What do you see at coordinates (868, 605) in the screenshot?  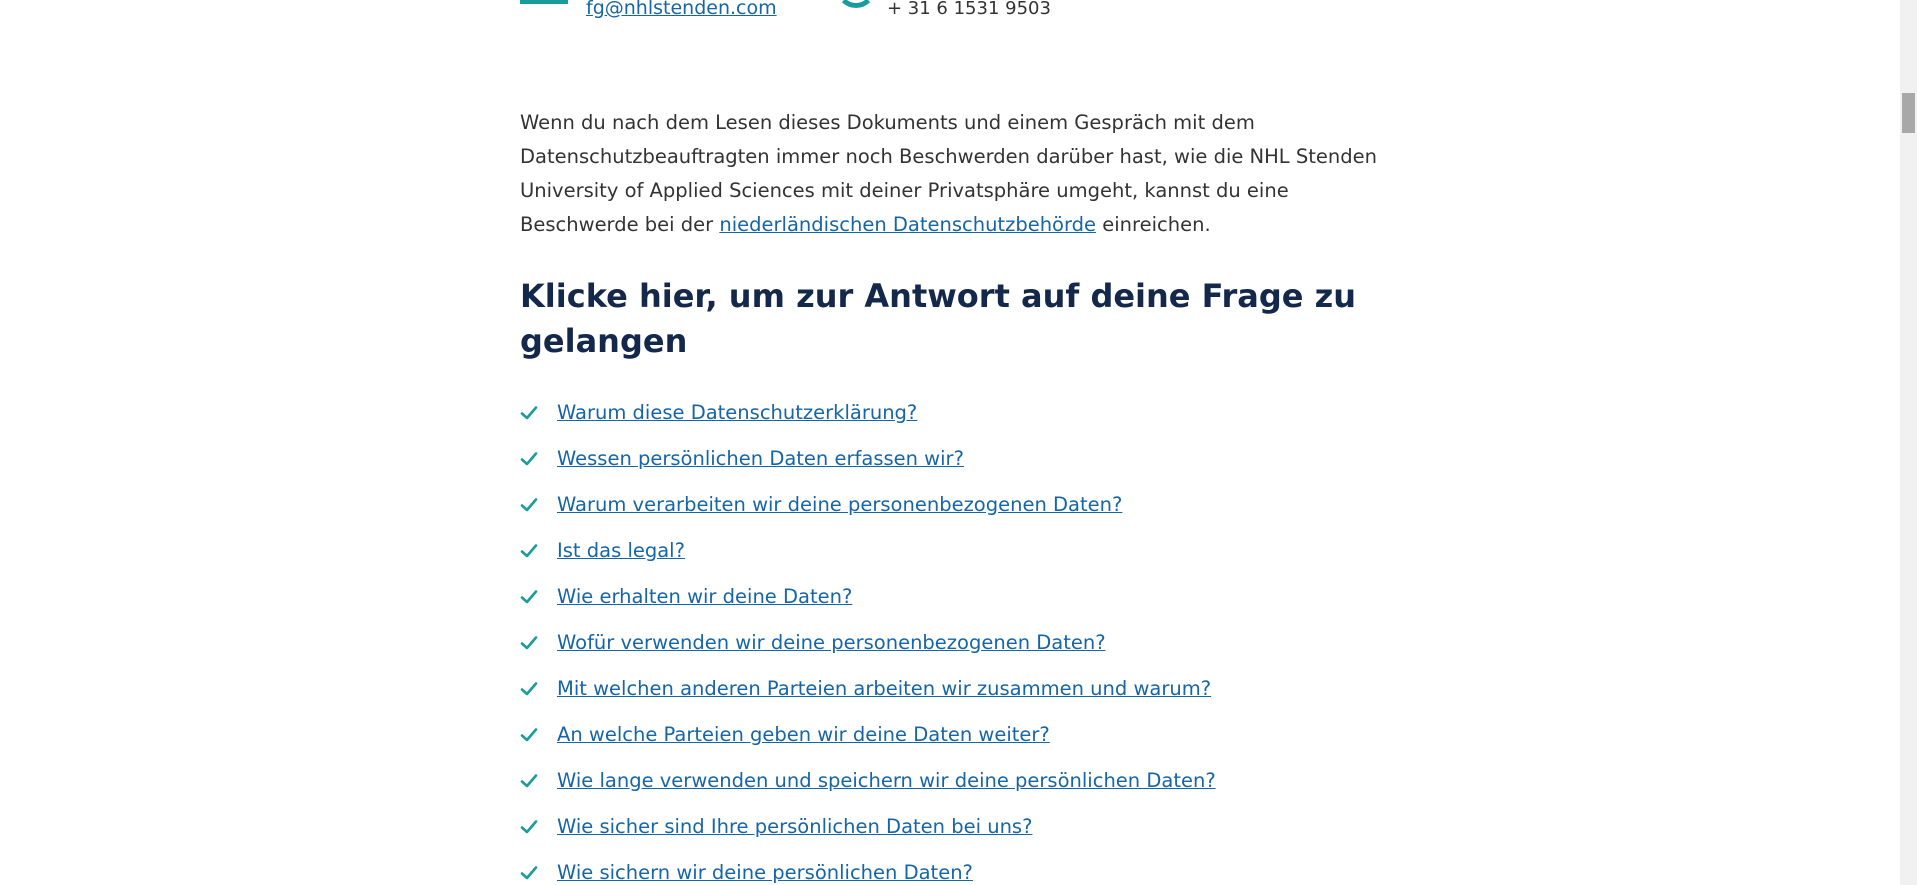 I see `faq-list-item: Wie erhalten wir deine Daten?` at bounding box center [868, 605].